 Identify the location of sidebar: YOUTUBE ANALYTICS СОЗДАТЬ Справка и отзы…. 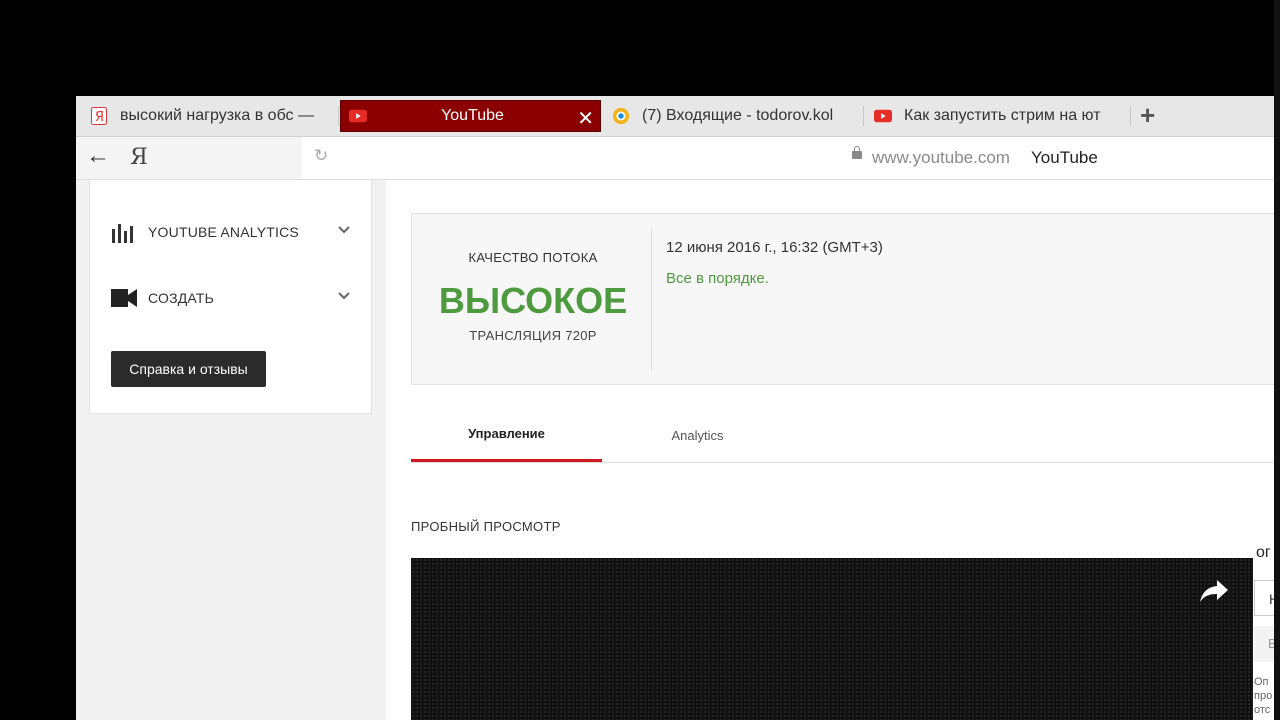
(230, 297).